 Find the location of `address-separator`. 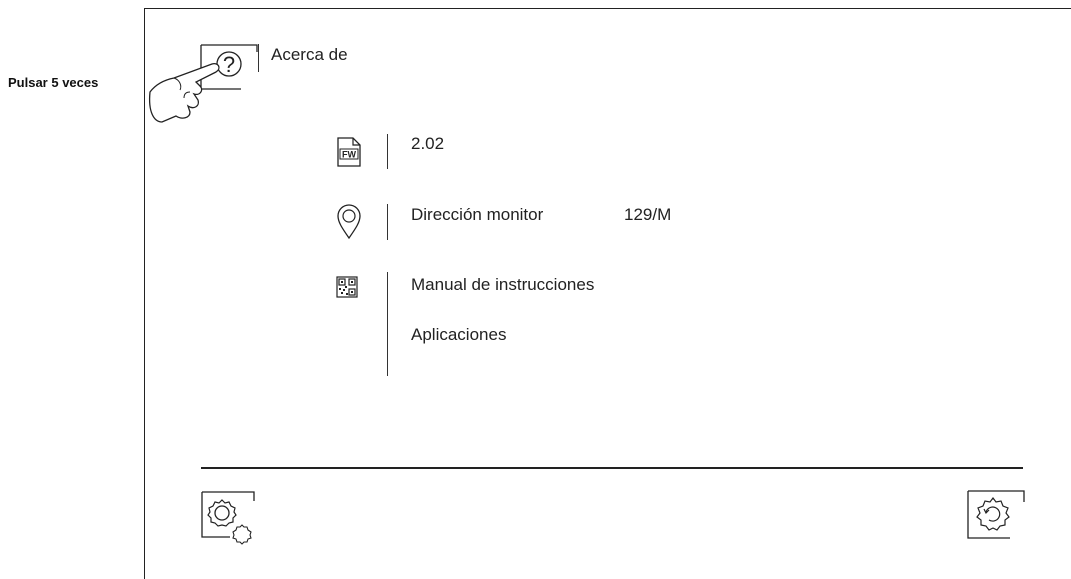

address-separator is located at coordinates (387, 222).